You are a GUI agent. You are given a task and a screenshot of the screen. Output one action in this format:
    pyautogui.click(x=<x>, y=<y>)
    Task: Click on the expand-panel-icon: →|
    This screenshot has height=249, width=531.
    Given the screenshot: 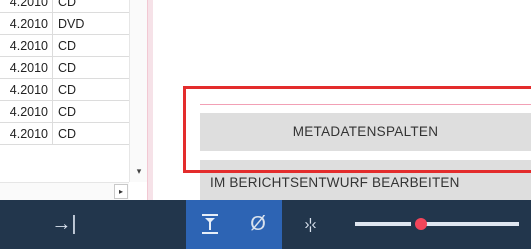 What is the action you would take?
    pyautogui.click(x=64, y=224)
    